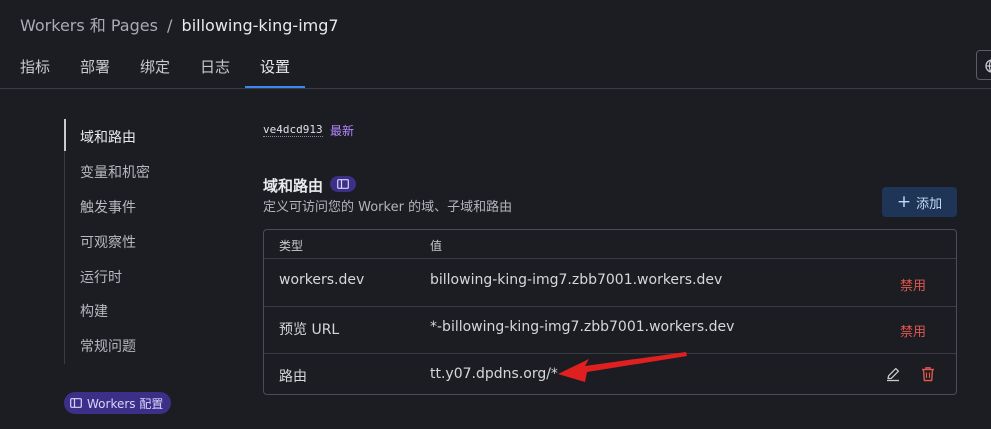 The height and width of the screenshot is (429, 991). What do you see at coordinates (125, 403) in the screenshot?
I see `workers-config-label: Workers 配置` at bounding box center [125, 403].